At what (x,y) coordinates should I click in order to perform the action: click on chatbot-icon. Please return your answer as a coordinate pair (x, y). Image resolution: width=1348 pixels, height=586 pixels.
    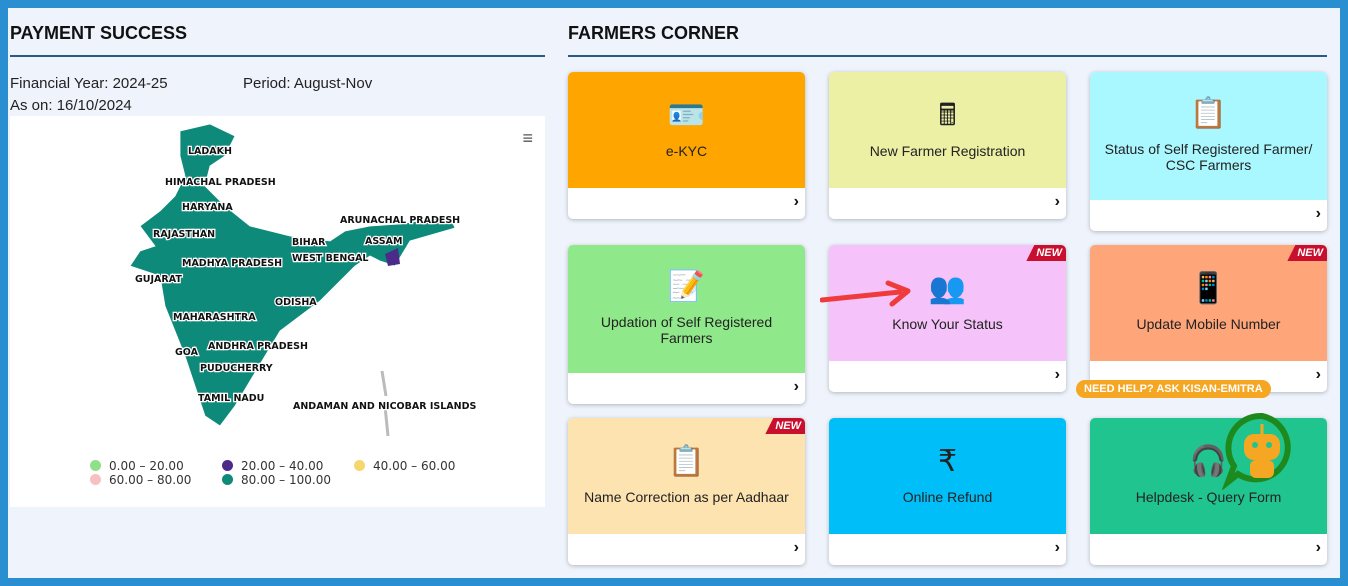
    Looking at the image, I should click on (1262, 450).